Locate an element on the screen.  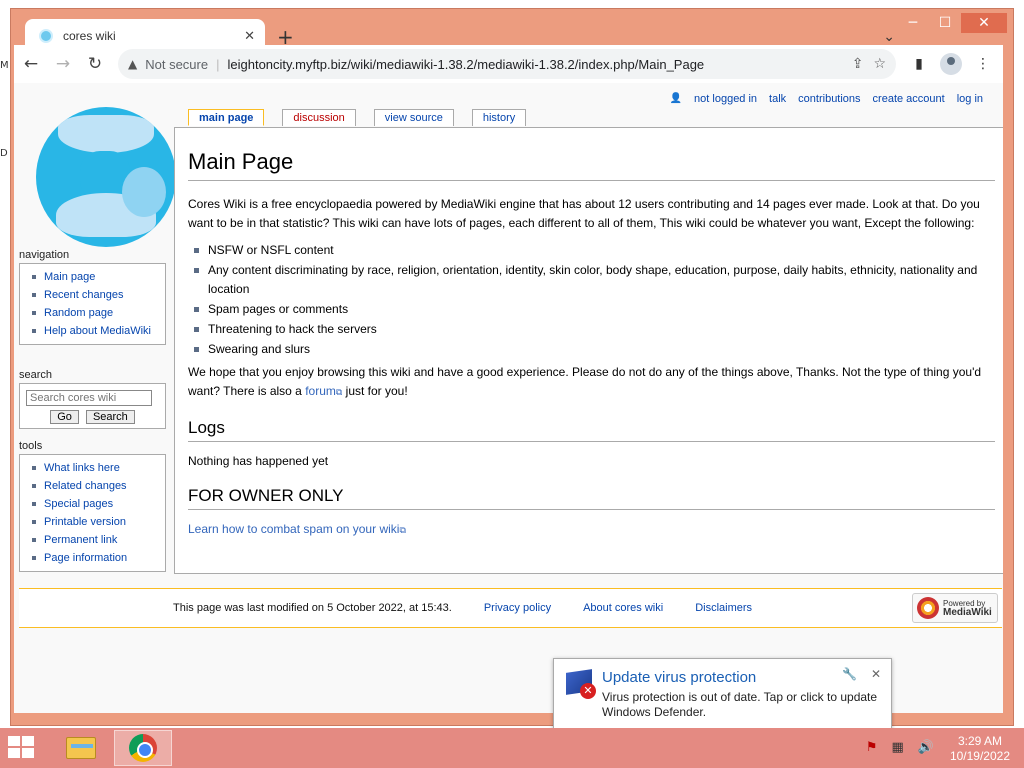
list-item: Swearing and slurs is located at coordinates (594, 349).